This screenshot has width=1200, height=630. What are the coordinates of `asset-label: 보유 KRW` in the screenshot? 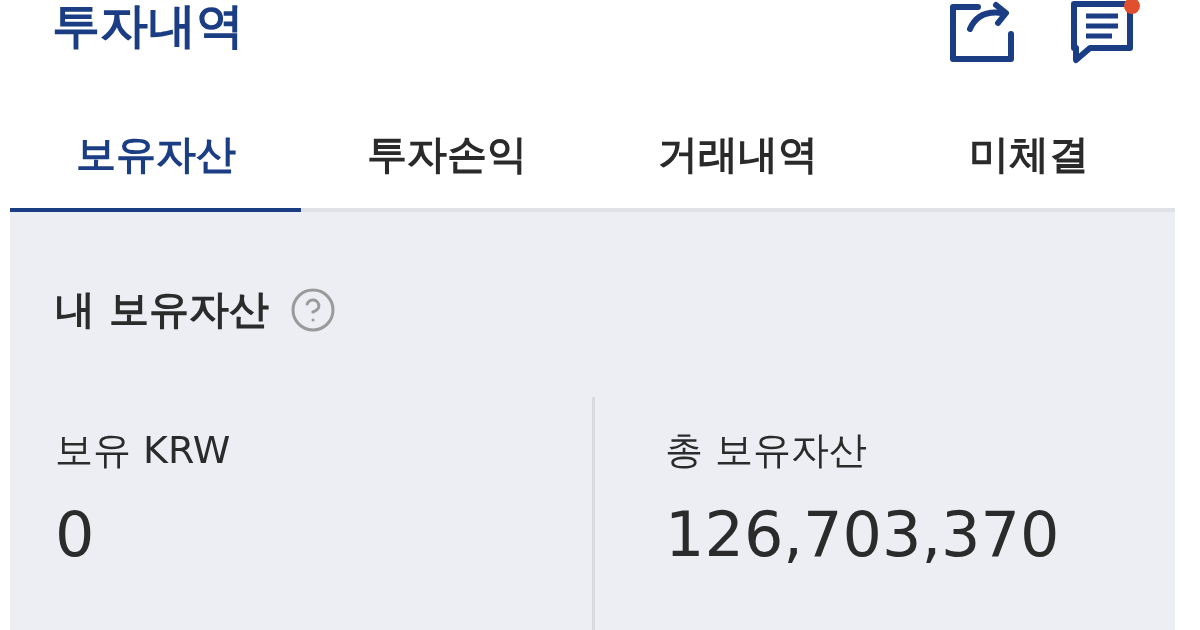 It's located at (143, 450).